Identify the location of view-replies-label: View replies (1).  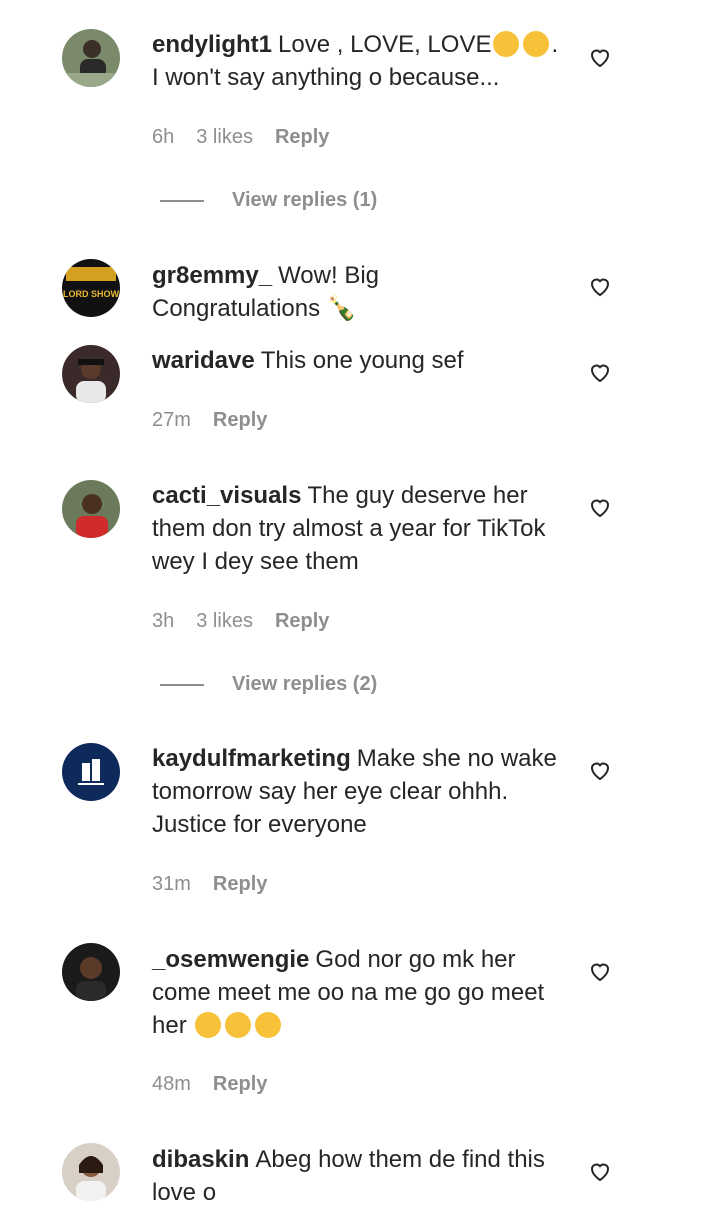
(305, 200).